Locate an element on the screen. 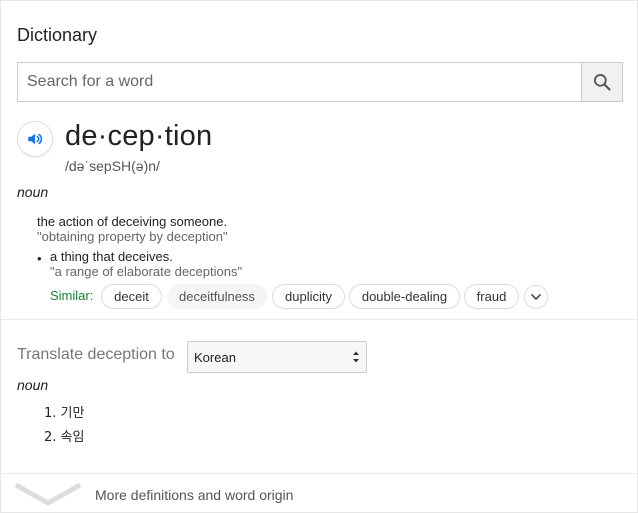 This screenshot has width=638, height=513. pronunciation-button is located at coordinates (35, 139).